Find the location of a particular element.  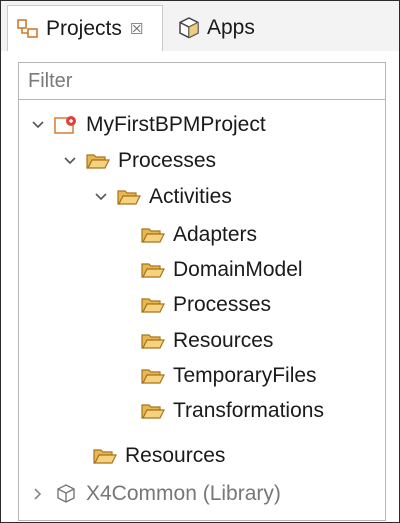

tree-item-label: MyFirstBPMProject is located at coordinates (176, 124).